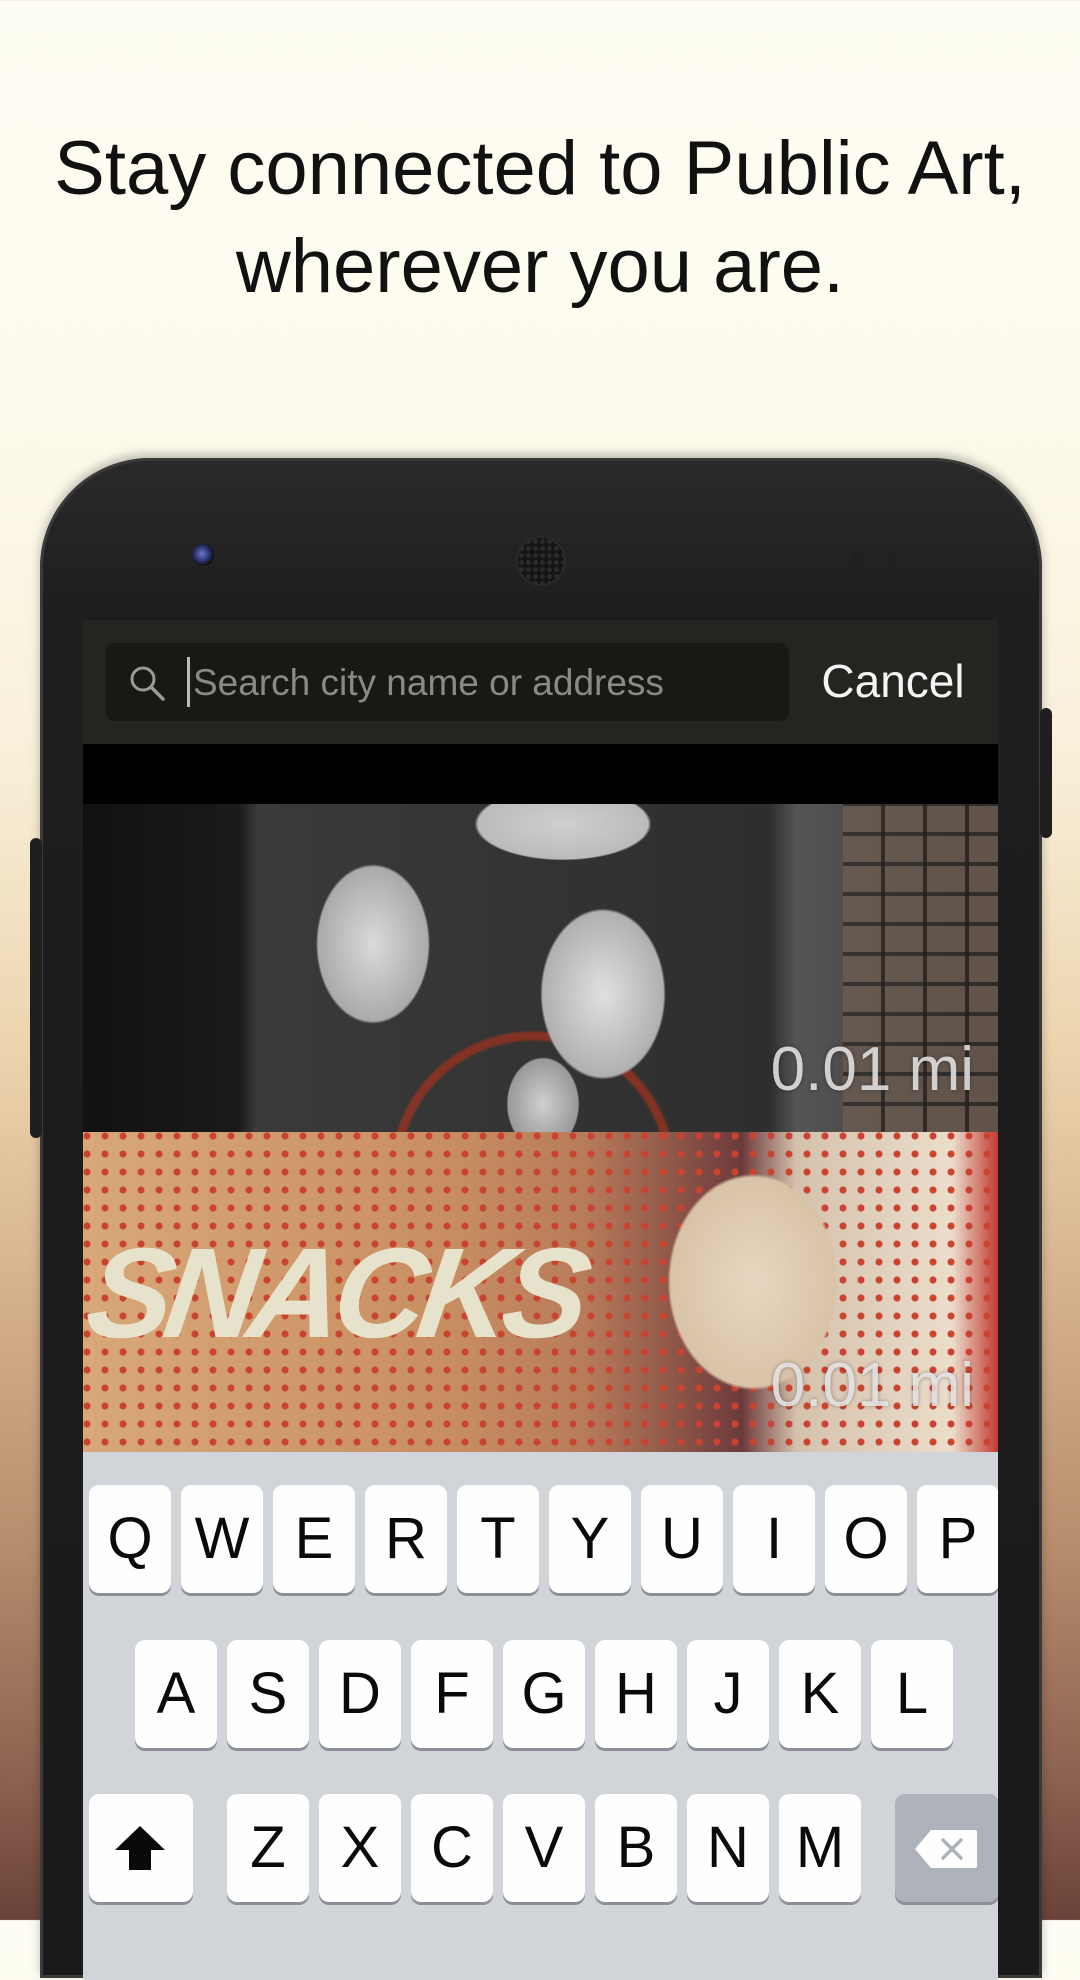 This screenshot has height=1980, width=1080. Describe the element at coordinates (268, 1848) in the screenshot. I see `key-z: Z` at that location.